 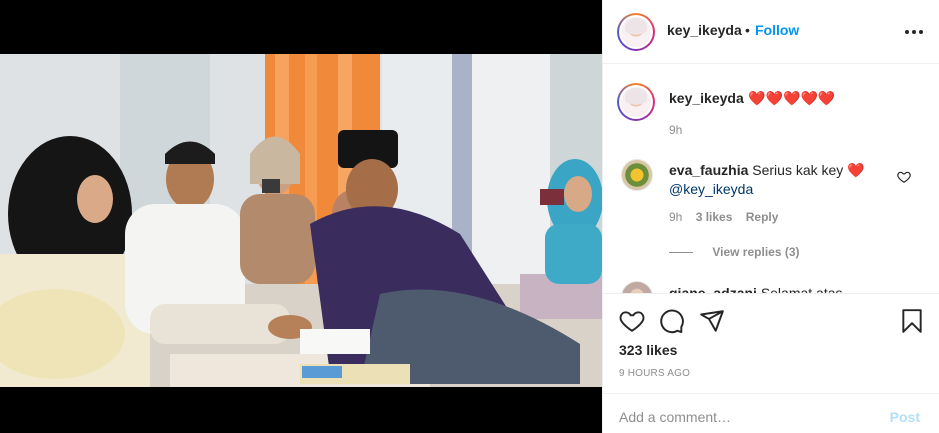 I want to click on actions-divider, so click(x=771, y=293).